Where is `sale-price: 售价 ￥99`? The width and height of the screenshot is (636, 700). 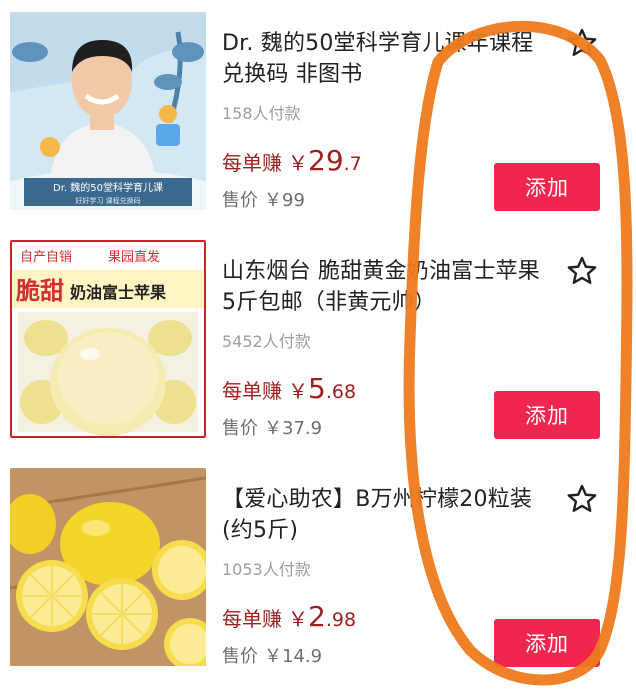 sale-price: 售价 ￥99 is located at coordinates (263, 199).